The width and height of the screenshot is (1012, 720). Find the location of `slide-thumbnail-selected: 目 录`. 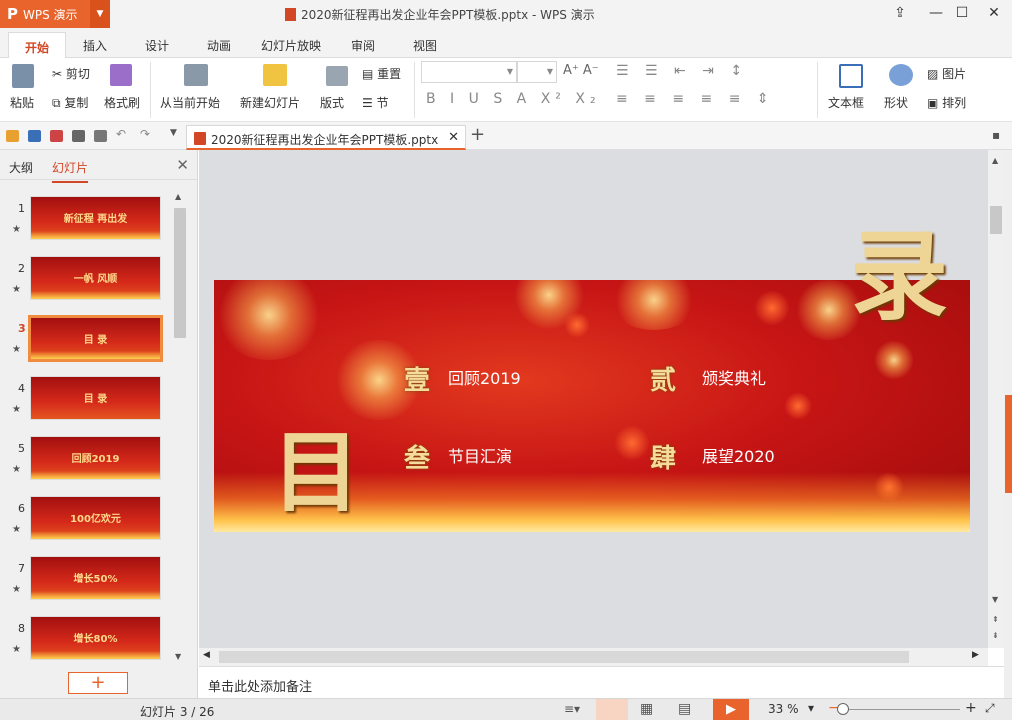

slide-thumbnail-selected: 目 录 is located at coordinates (95, 338).